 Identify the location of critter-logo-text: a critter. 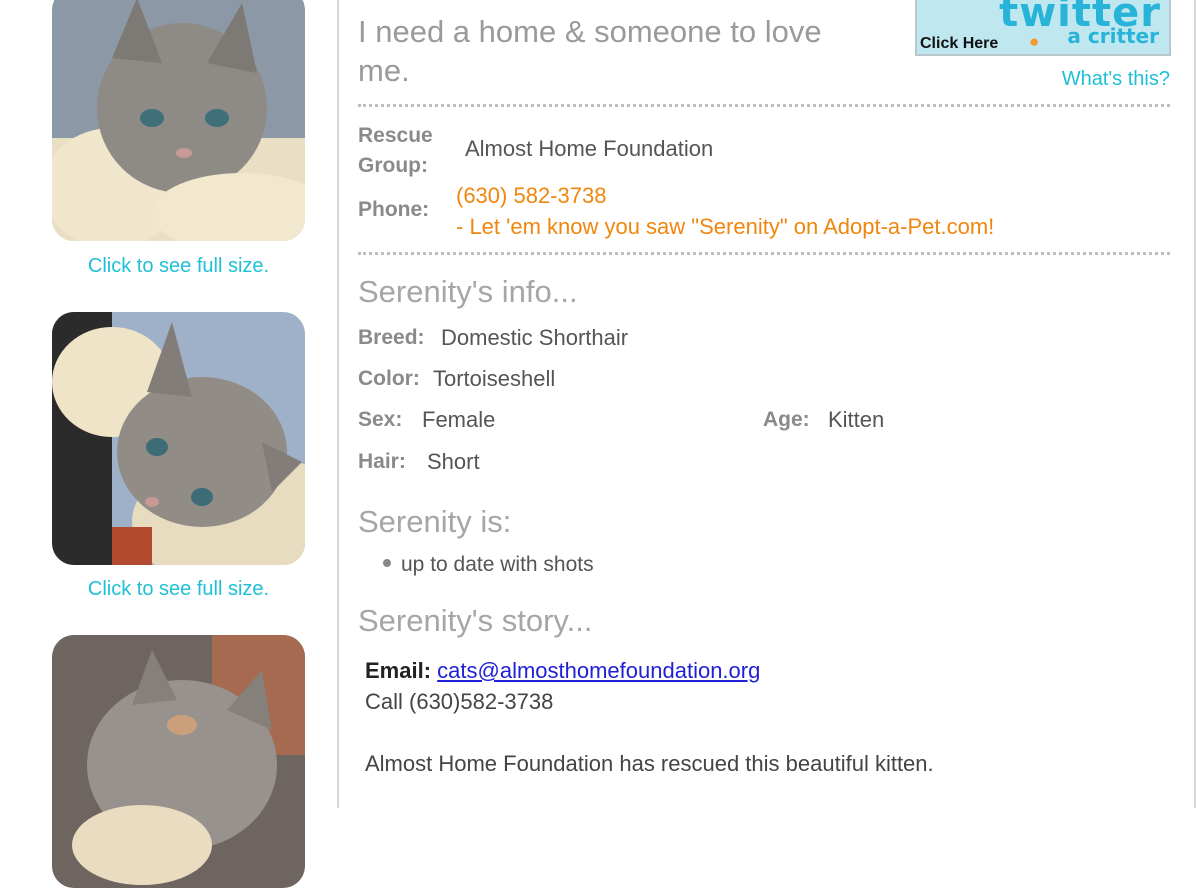
(1113, 36).